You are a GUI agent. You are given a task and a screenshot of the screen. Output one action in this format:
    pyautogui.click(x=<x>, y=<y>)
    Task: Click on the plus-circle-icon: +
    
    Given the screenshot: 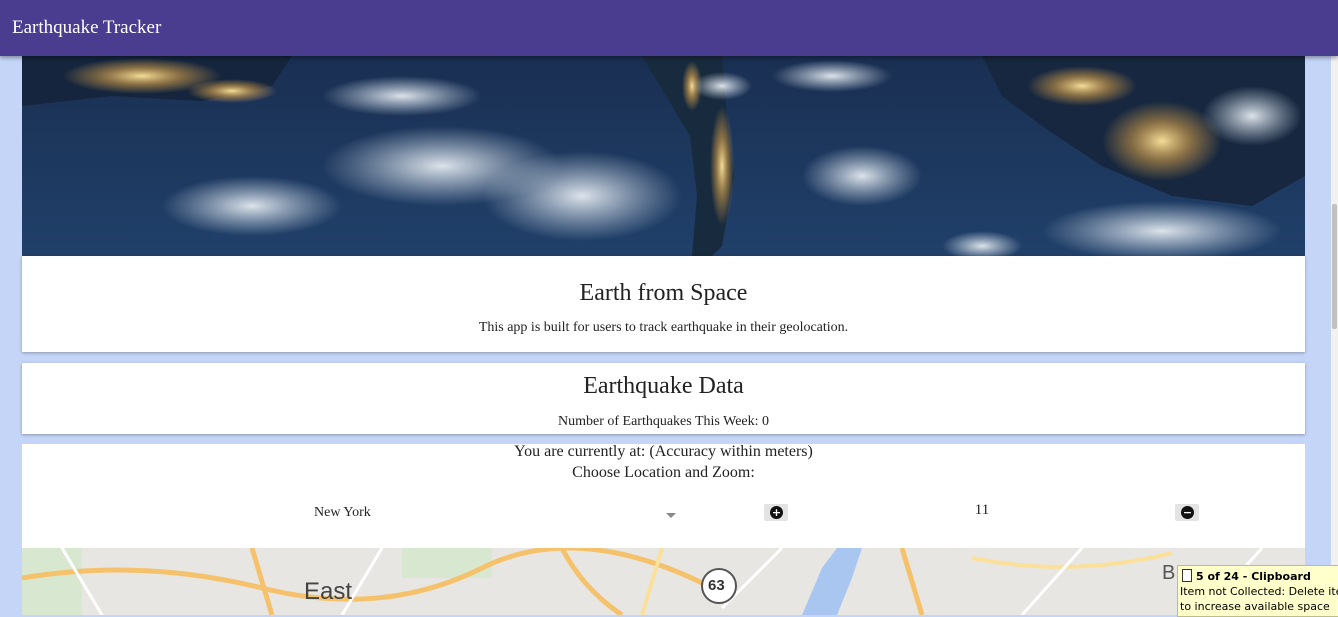 What is the action you would take?
    pyautogui.click(x=776, y=512)
    